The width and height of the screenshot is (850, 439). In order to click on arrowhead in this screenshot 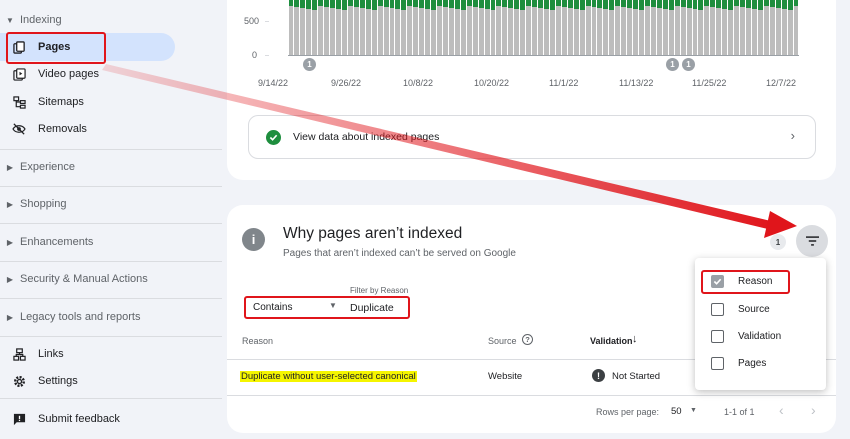, I will do `click(780, 224)`.